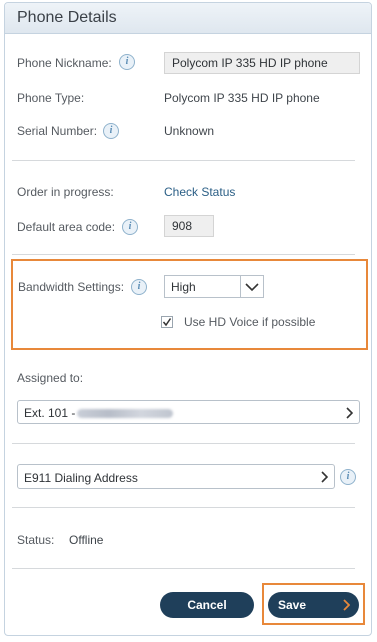 This screenshot has width=377, height=642. Describe the element at coordinates (183, 287) in the screenshot. I see `bandwidth-selected-value: High` at that location.